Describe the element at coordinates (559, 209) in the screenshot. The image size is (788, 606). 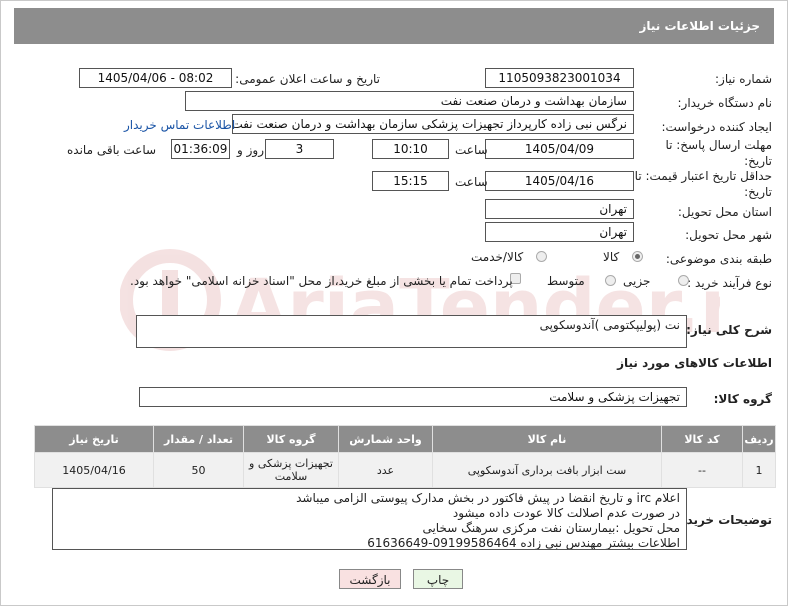
I see `province-field: تهران` at that location.